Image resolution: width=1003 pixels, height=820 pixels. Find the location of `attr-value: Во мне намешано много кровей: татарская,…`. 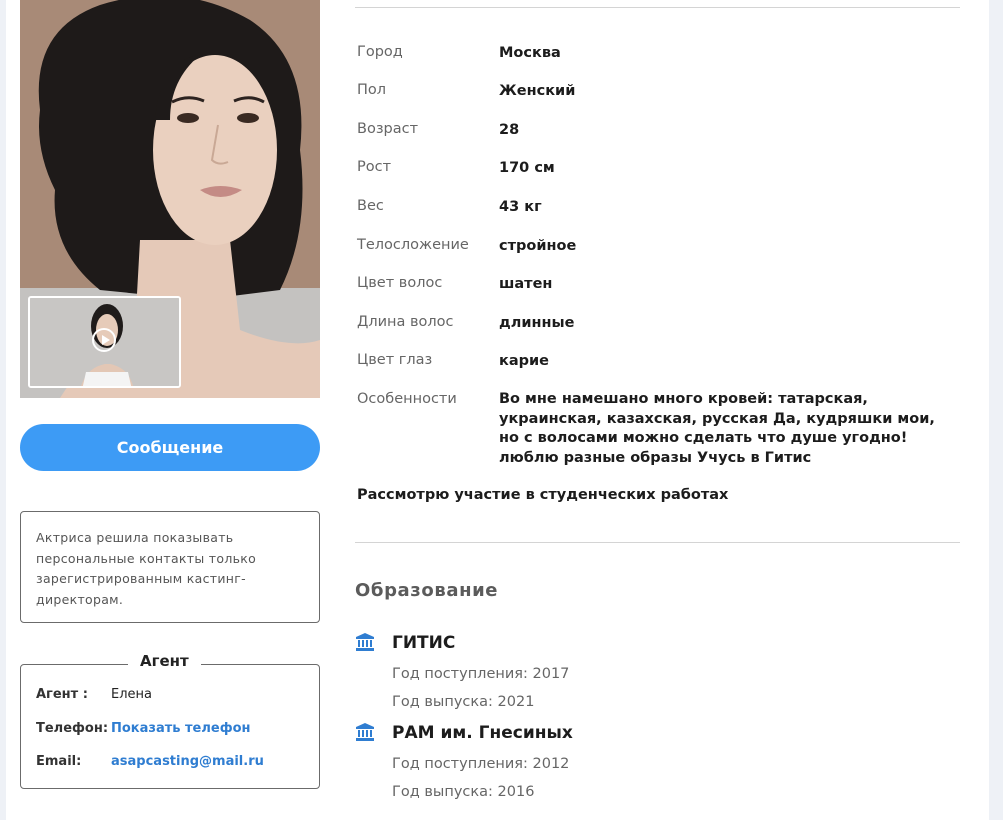

attr-value: Во мне намешано много кровей: татарская,… is located at coordinates (717, 428).